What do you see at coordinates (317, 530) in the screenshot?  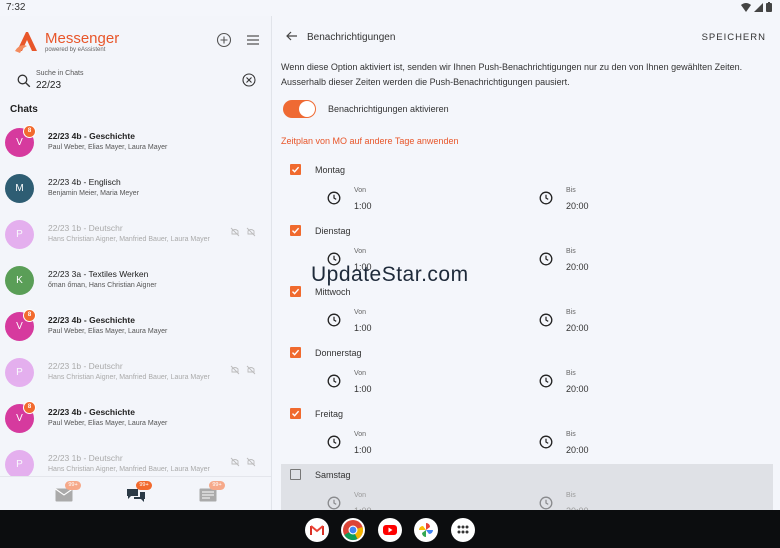 I see `gmail-icon` at bounding box center [317, 530].